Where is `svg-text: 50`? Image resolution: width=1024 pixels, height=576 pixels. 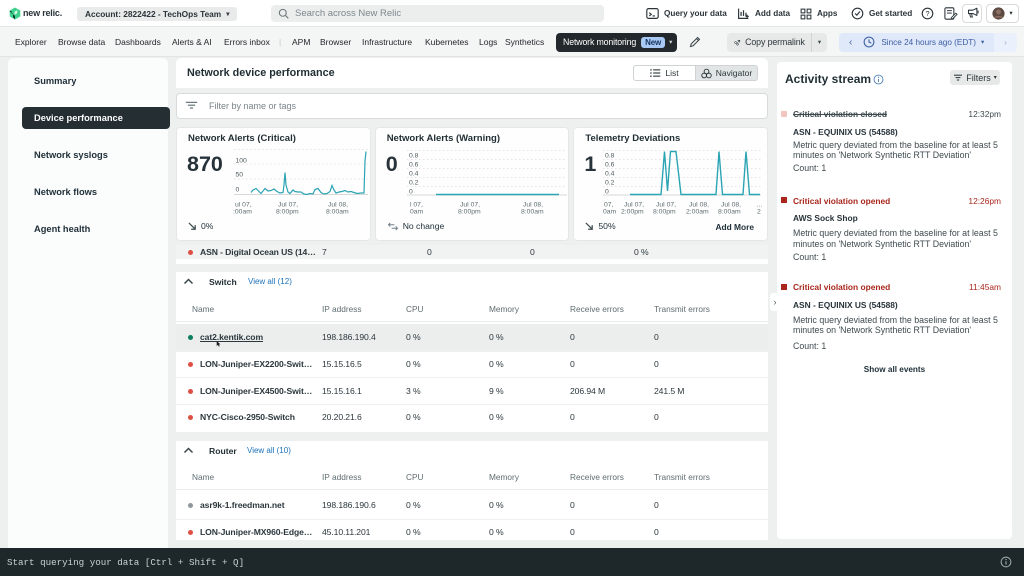 svg-text: 50 is located at coordinates (240, 175).